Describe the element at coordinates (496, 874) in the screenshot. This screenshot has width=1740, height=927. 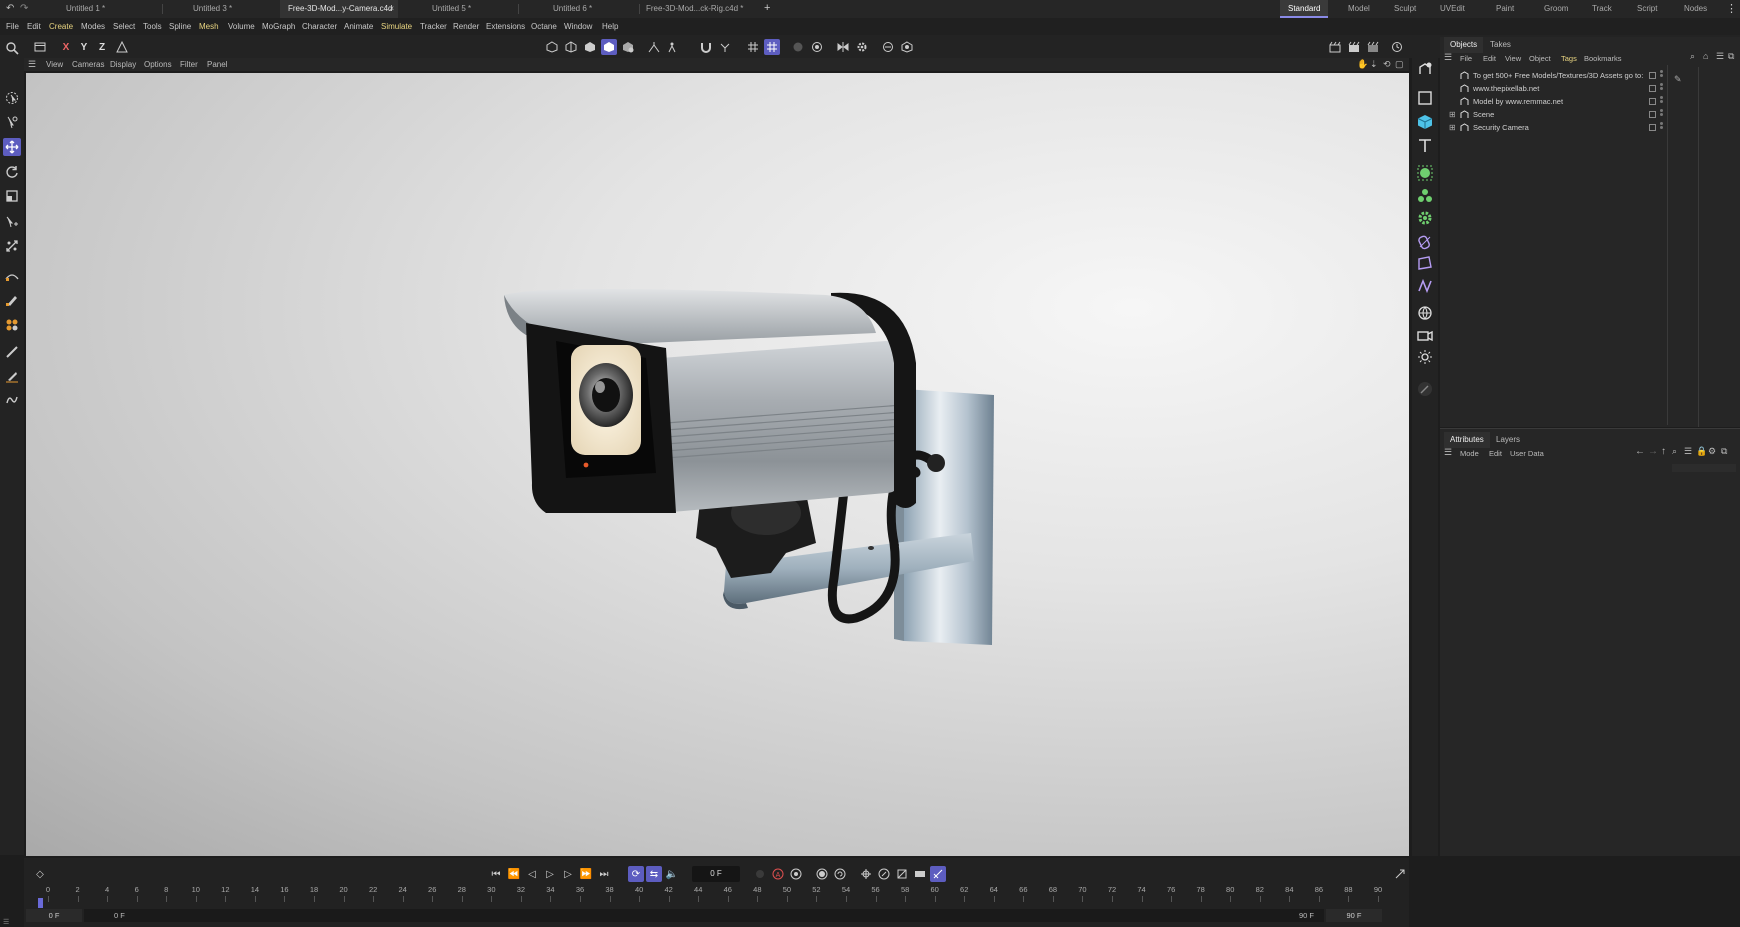
I see `go-to-start-icon: ⏮` at that location.